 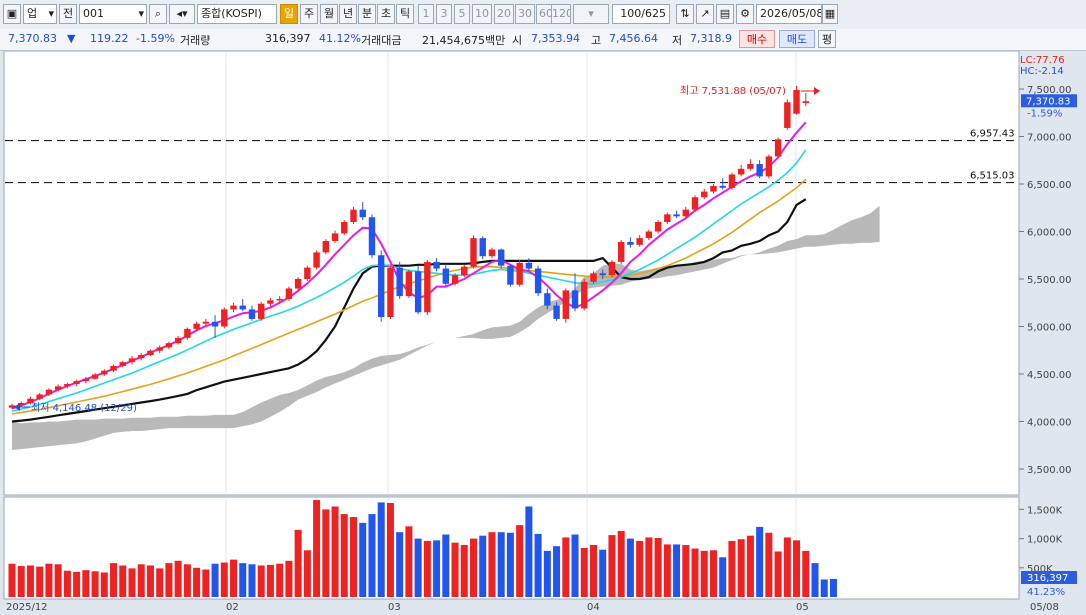 I want to click on interval-day-button: 일, so click(x=289, y=14).